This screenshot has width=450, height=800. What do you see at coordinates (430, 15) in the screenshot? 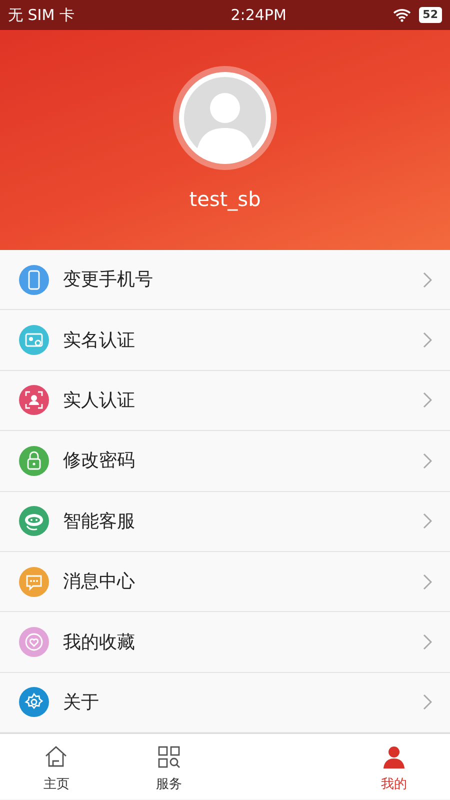
I see `battery-level: 52` at bounding box center [430, 15].